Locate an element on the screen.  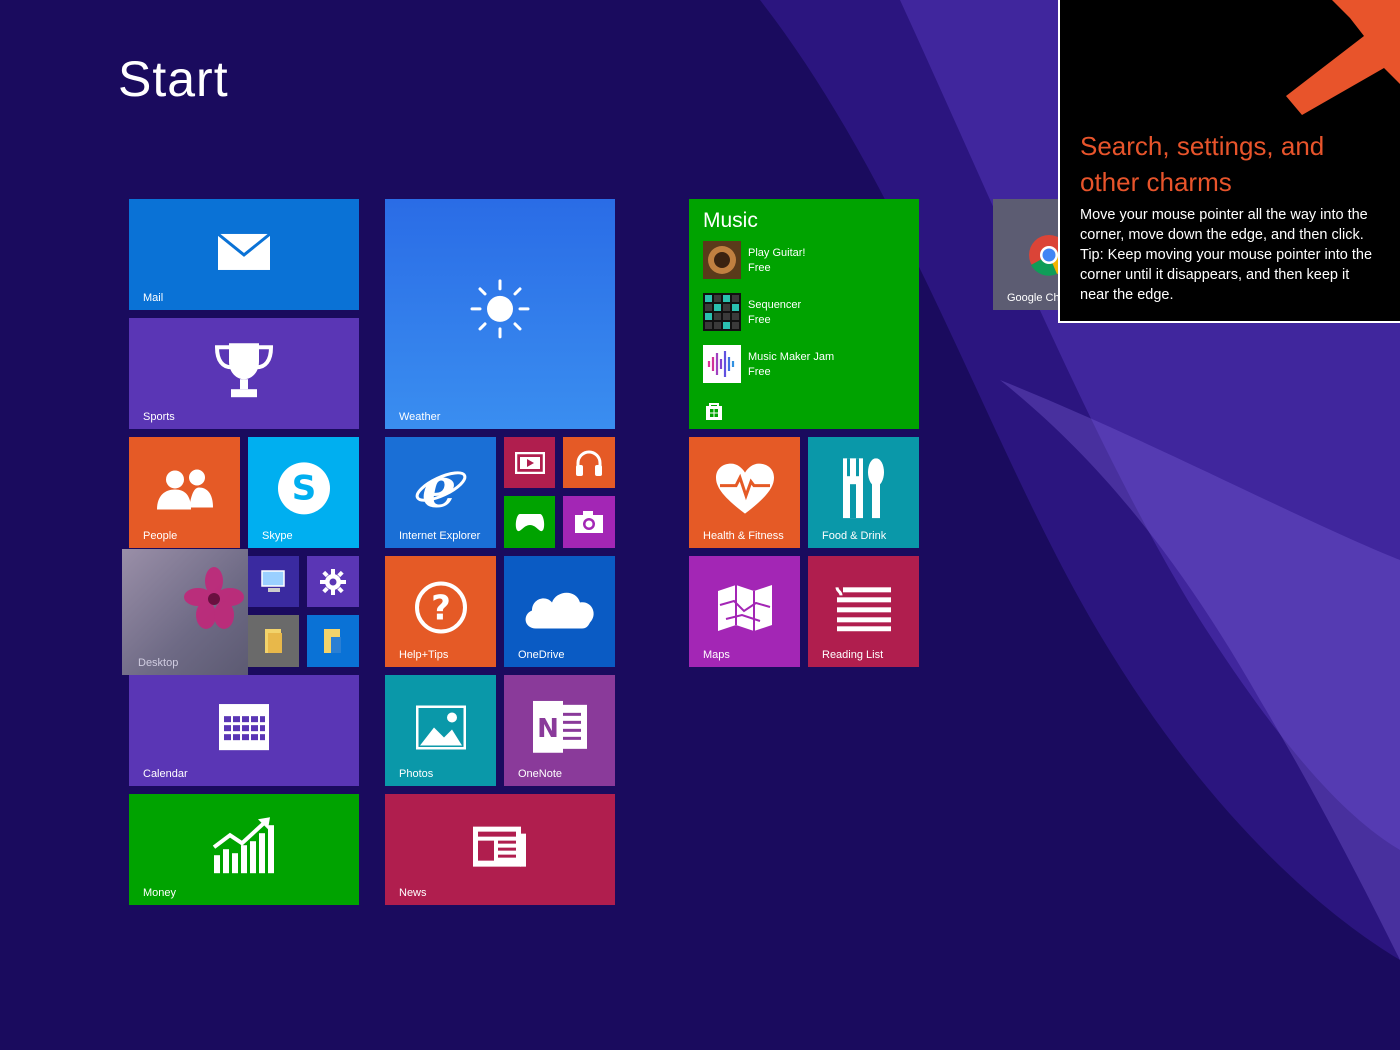
tile-health-fitness: Health & Fitness is located at coordinates (744, 492).